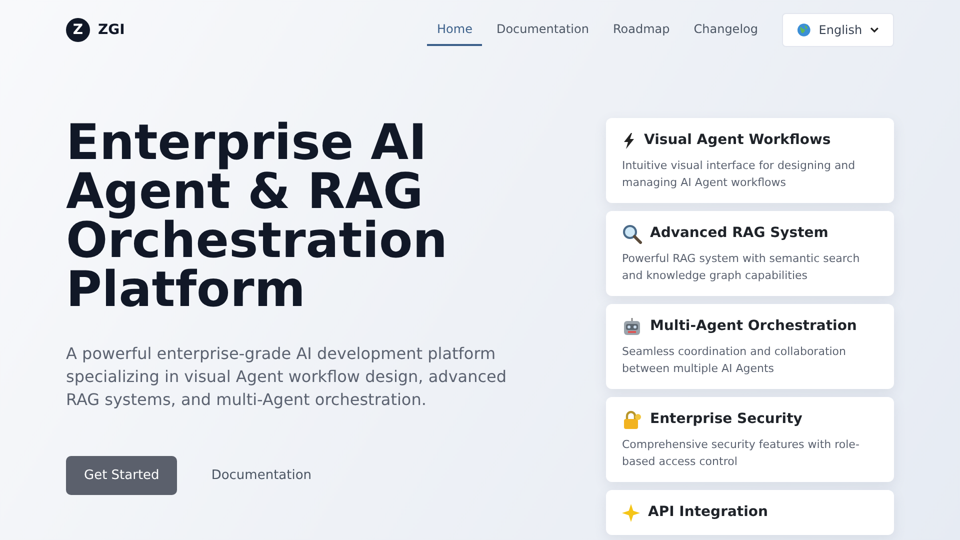 Image resolution: width=960 pixels, height=540 pixels. I want to click on hero-title: Enterprise AI Agent & RAG Orchestration Platform, so click(257, 216).